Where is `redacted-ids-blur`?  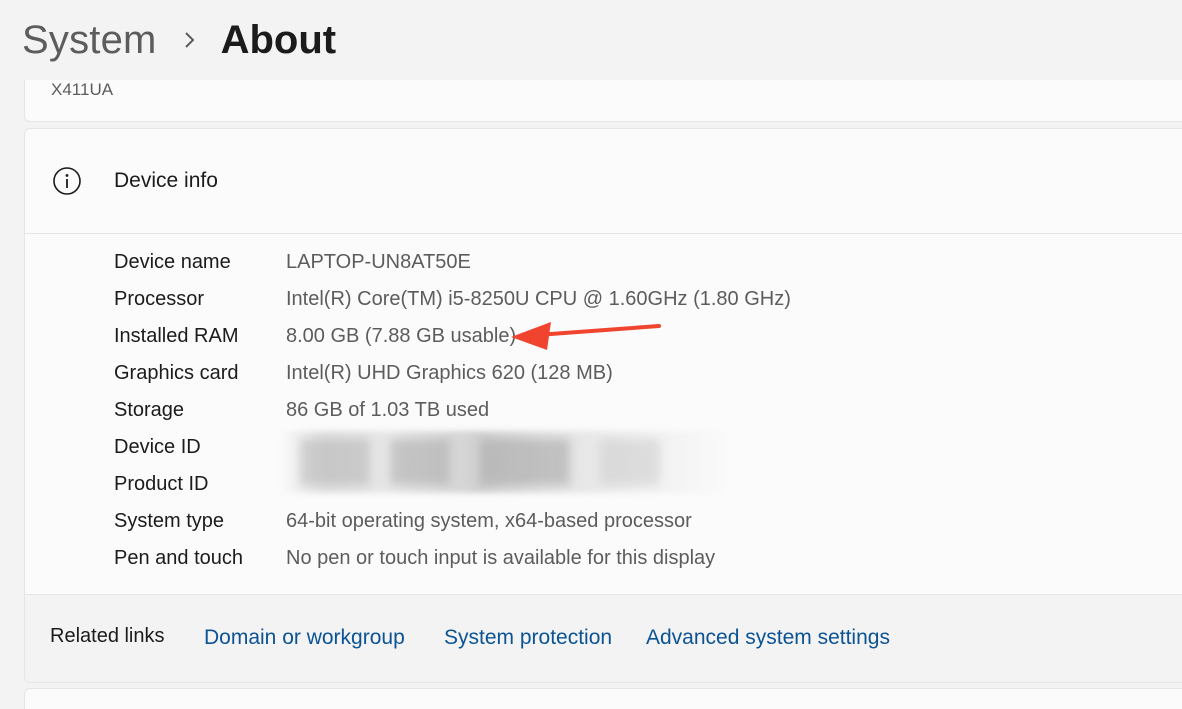 redacted-ids-blur is located at coordinates (502, 462).